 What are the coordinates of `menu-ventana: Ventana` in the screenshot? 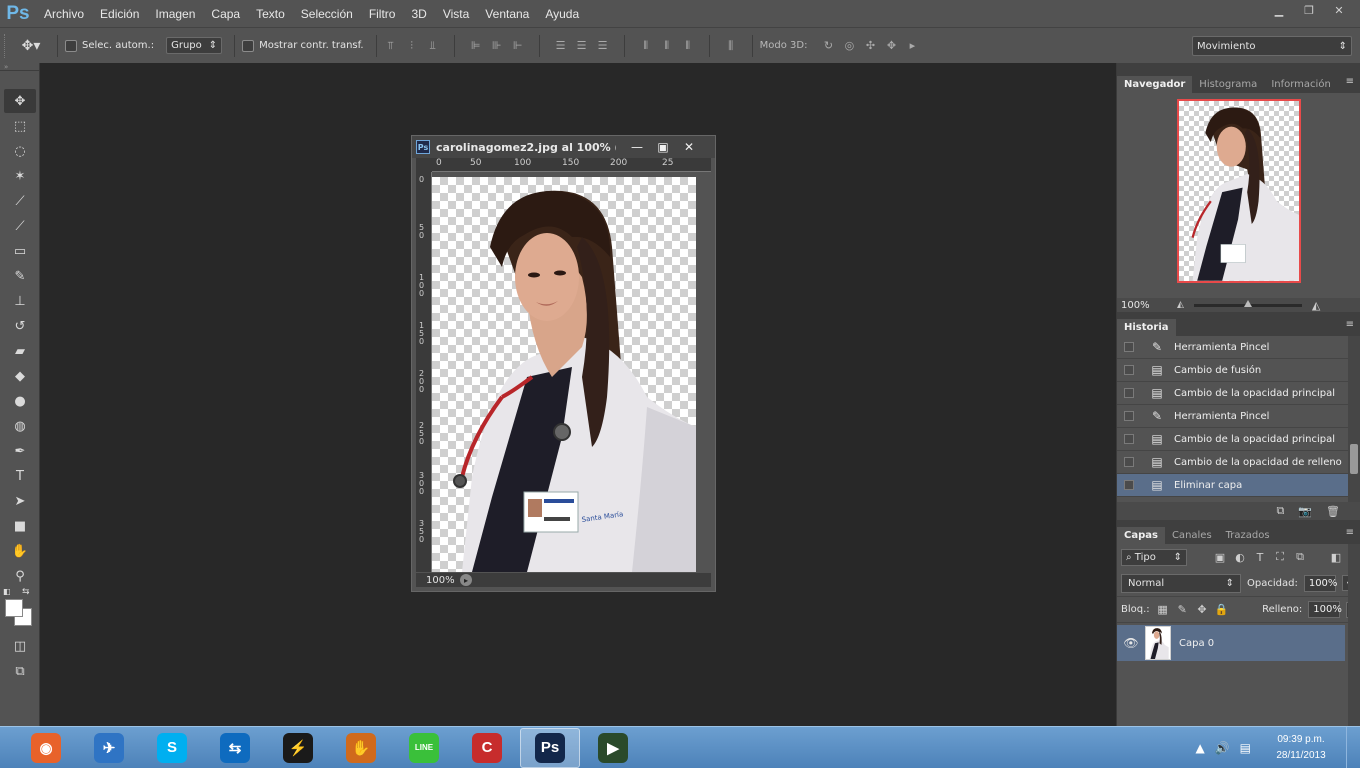 It's located at (507, 14).